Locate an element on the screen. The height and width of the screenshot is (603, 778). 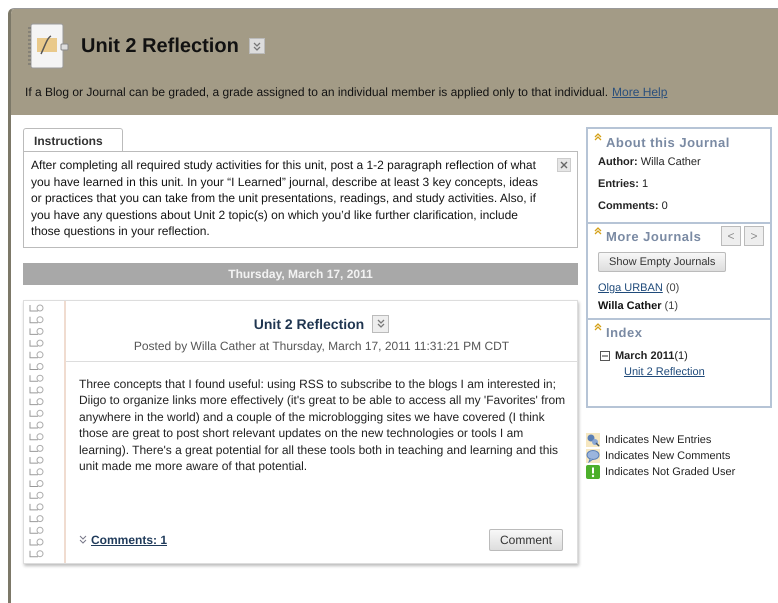
help-text: If a Blog or Journal can be graded, a grade assigned to an individual member is applied only to that individual. is located at coordinates (316, 92).